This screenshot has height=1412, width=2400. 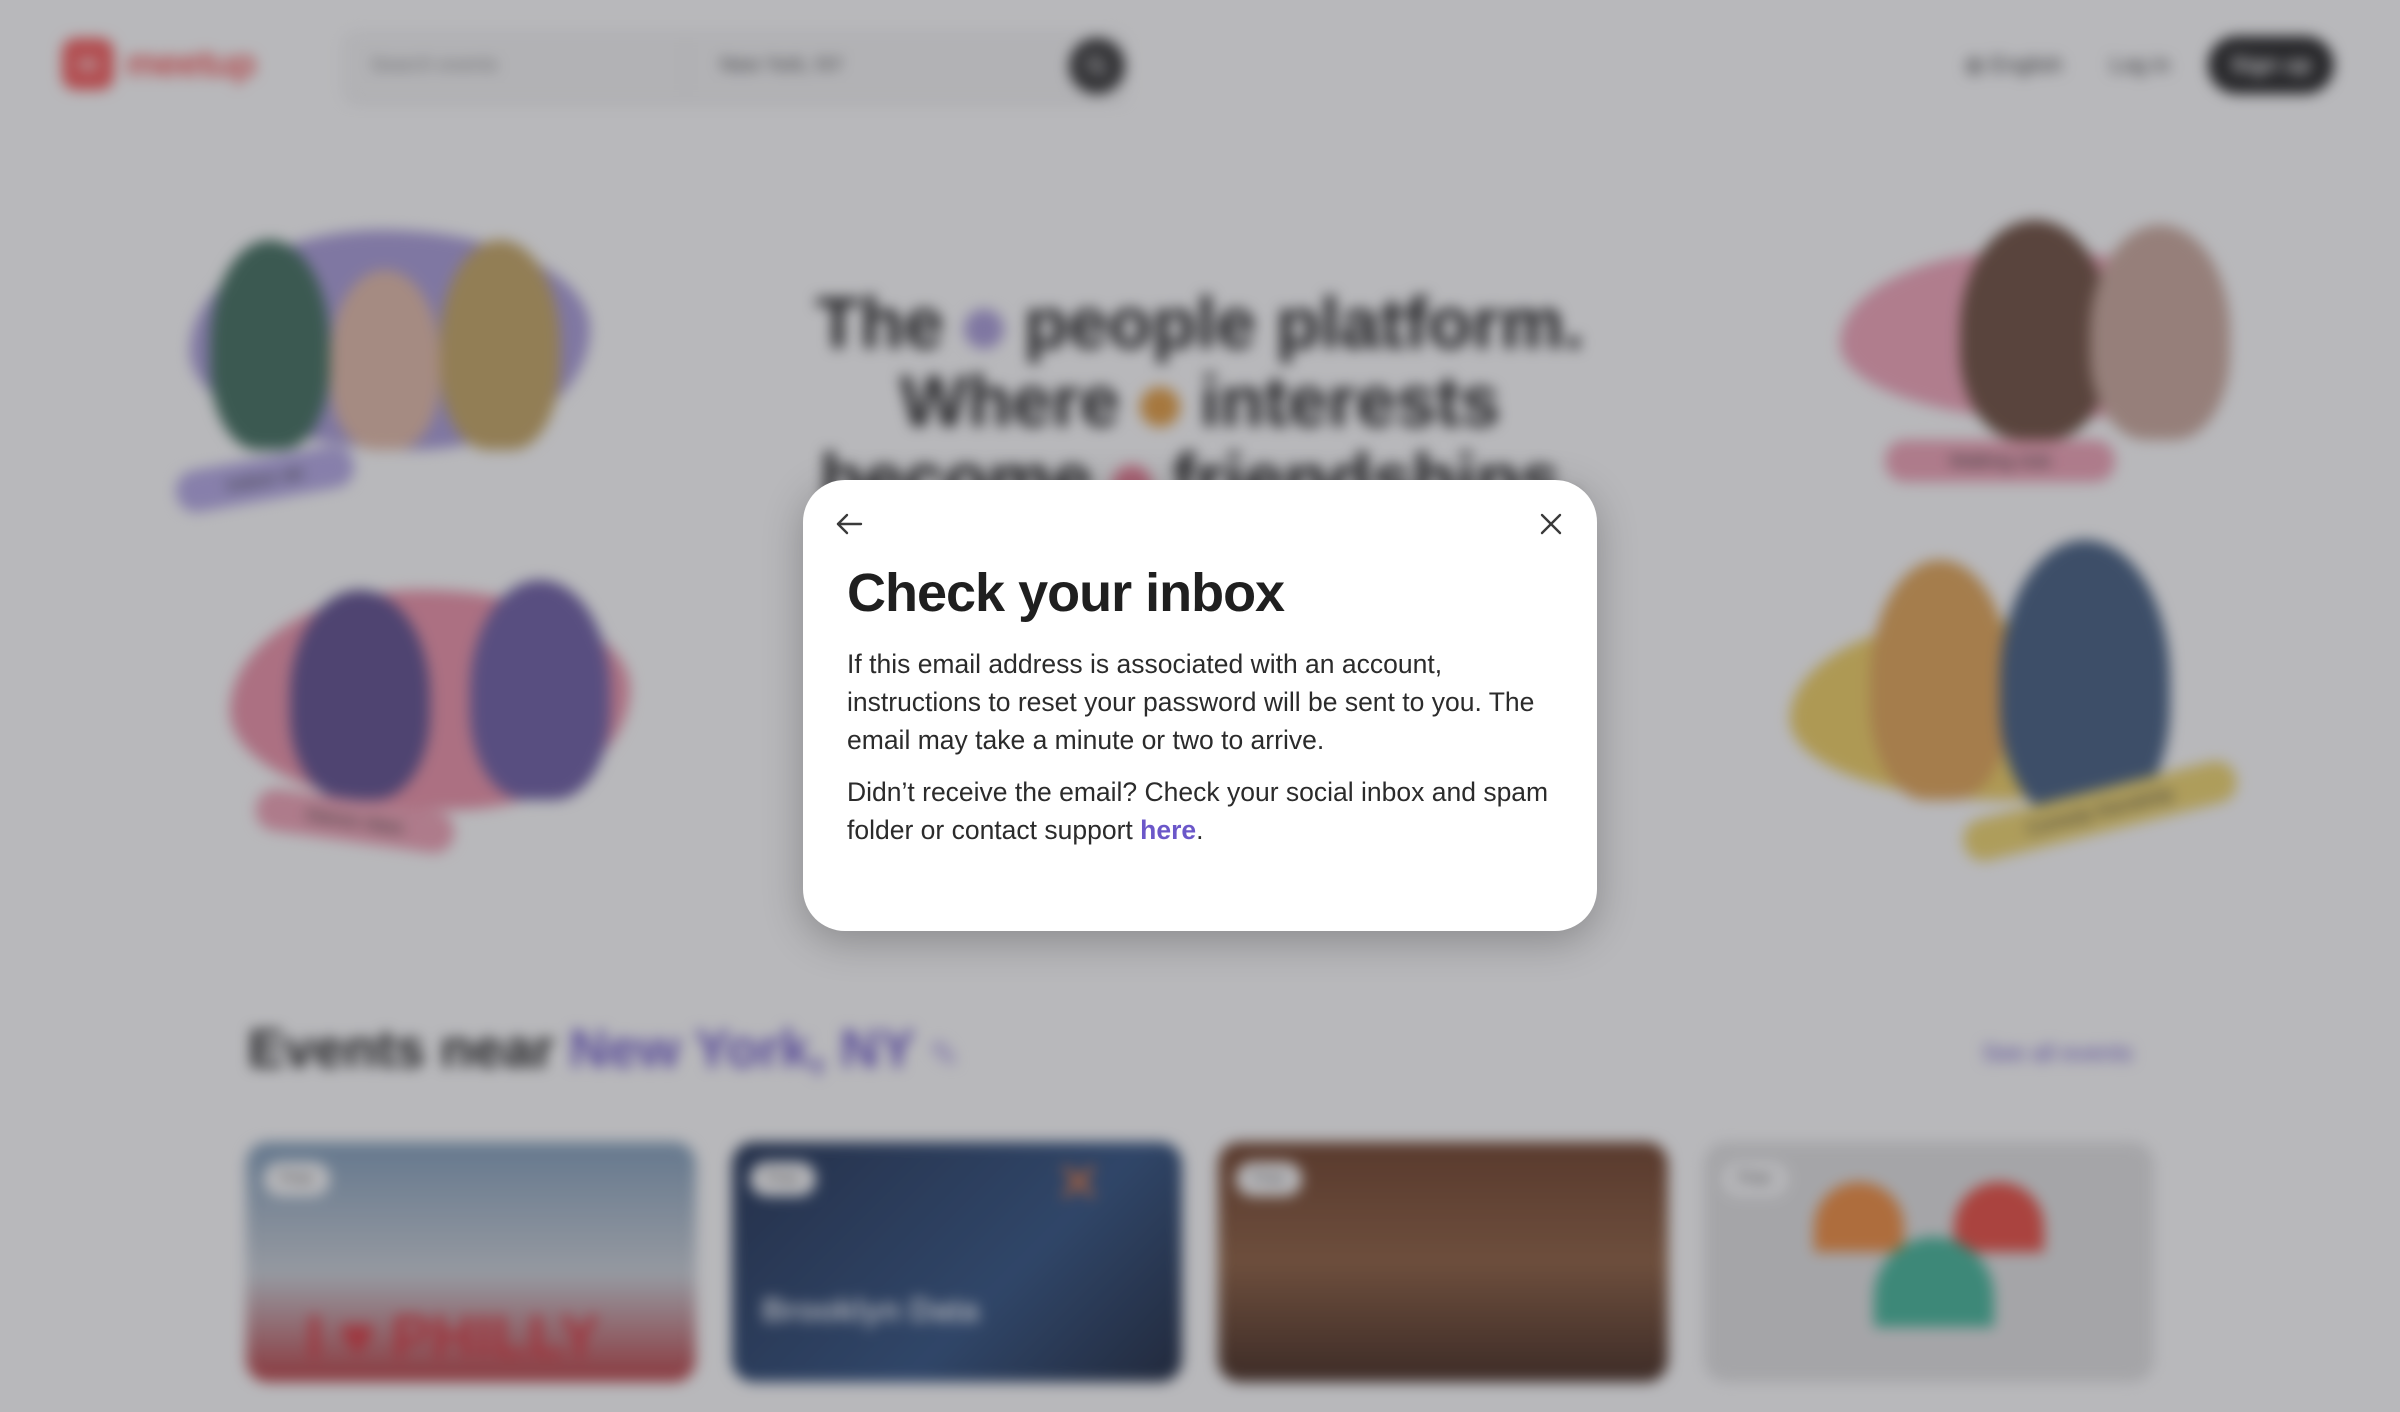 What do you see at coordinates (1168, 830) in the screenshot?
I see `contact-support-link: here` at bounding box center [1168, 830].